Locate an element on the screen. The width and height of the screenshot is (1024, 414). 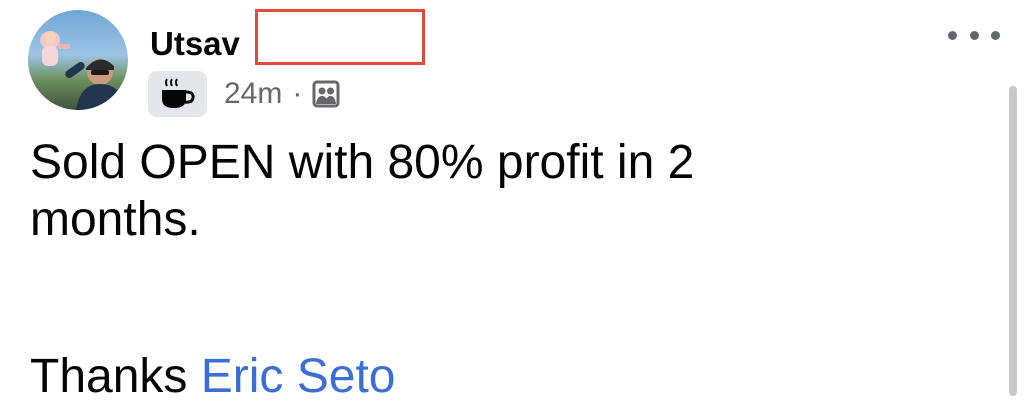
post-thanks-line: Thanks Eric Seto is located at coordinates (213, 376).